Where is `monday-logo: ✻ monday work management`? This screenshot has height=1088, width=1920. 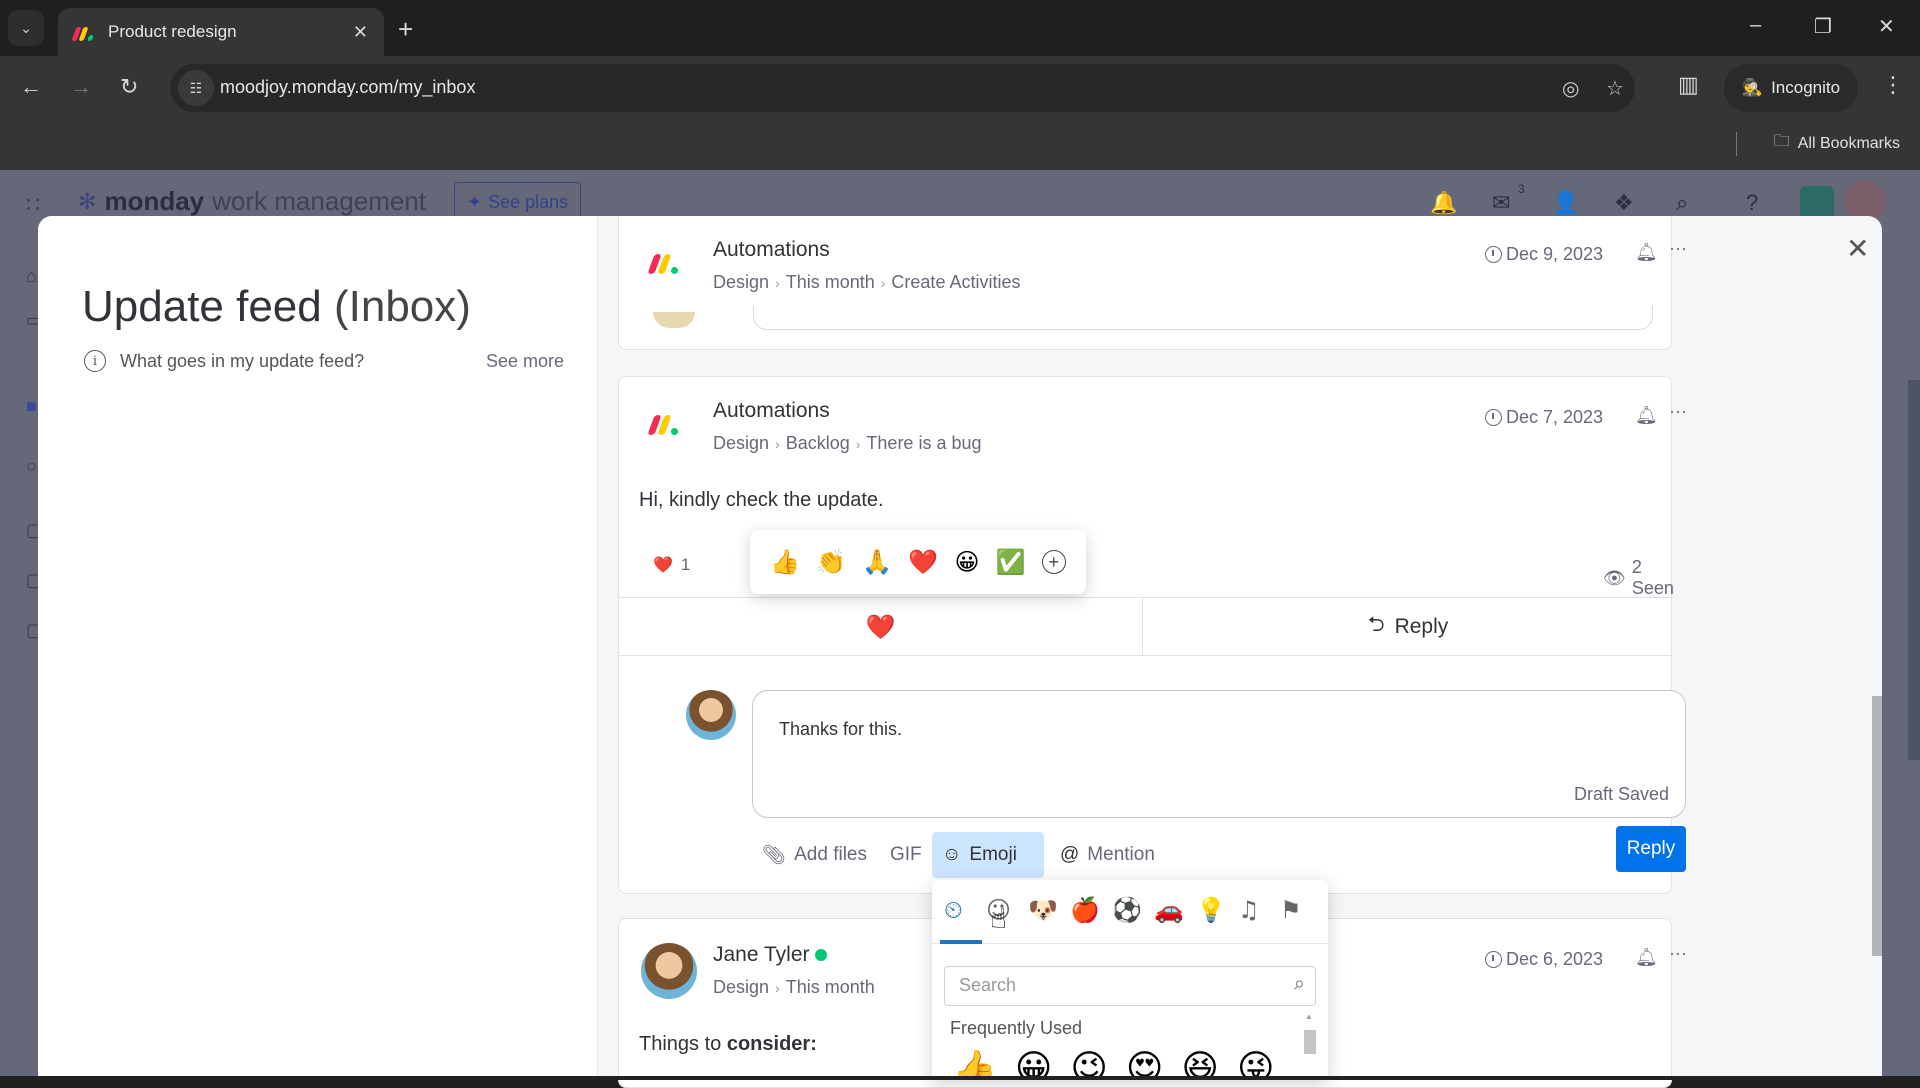 monday-logo: ✻ monday work management is located at coordinates (252, 201).